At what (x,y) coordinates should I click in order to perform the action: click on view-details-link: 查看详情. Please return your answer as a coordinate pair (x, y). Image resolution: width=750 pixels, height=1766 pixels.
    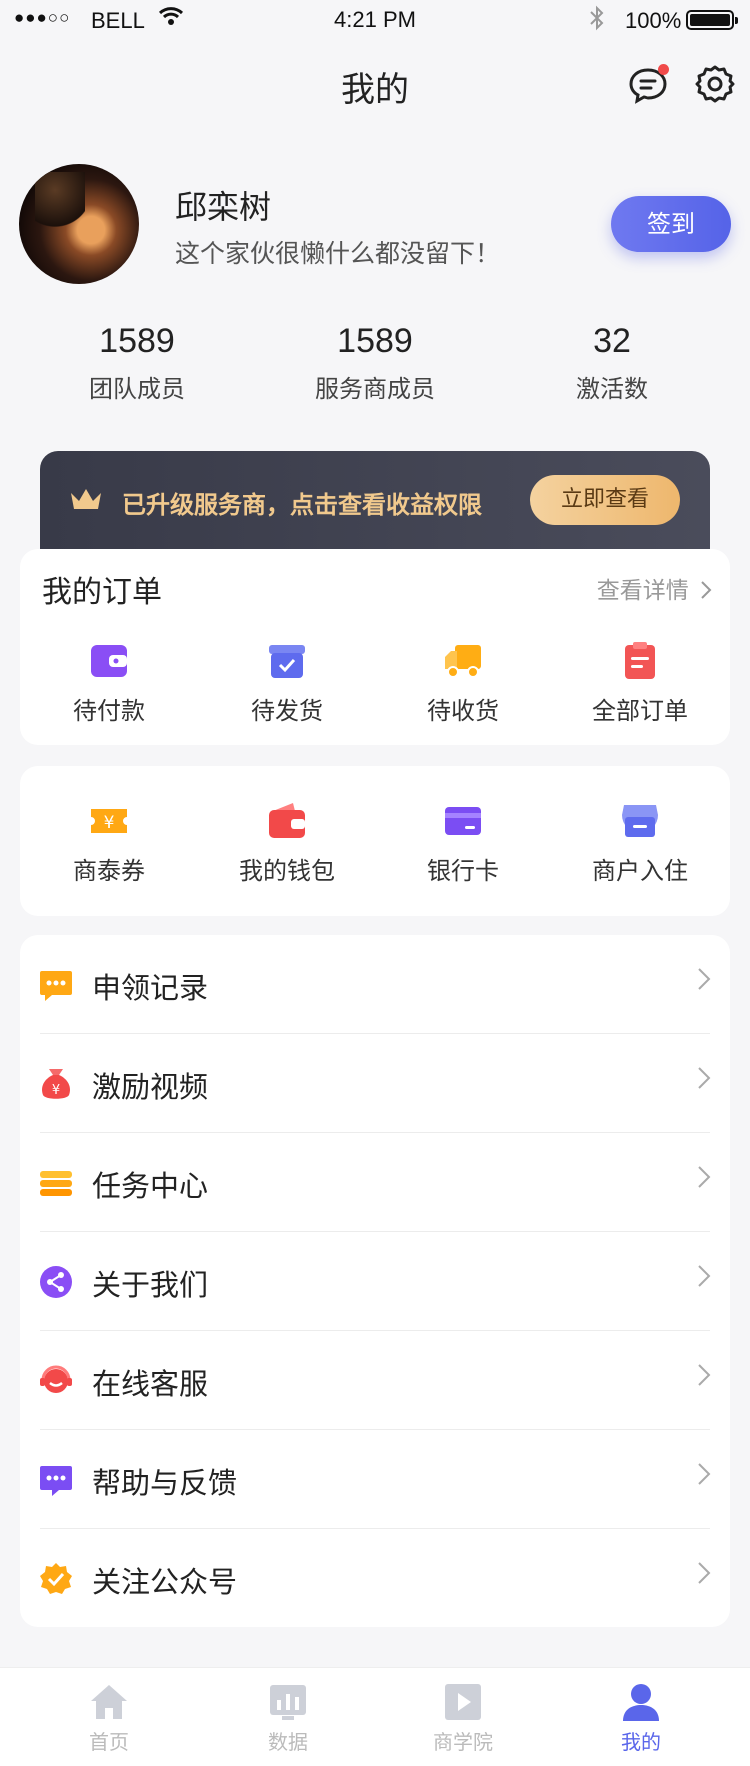
    Looking at the image, I should click on (654, 588).